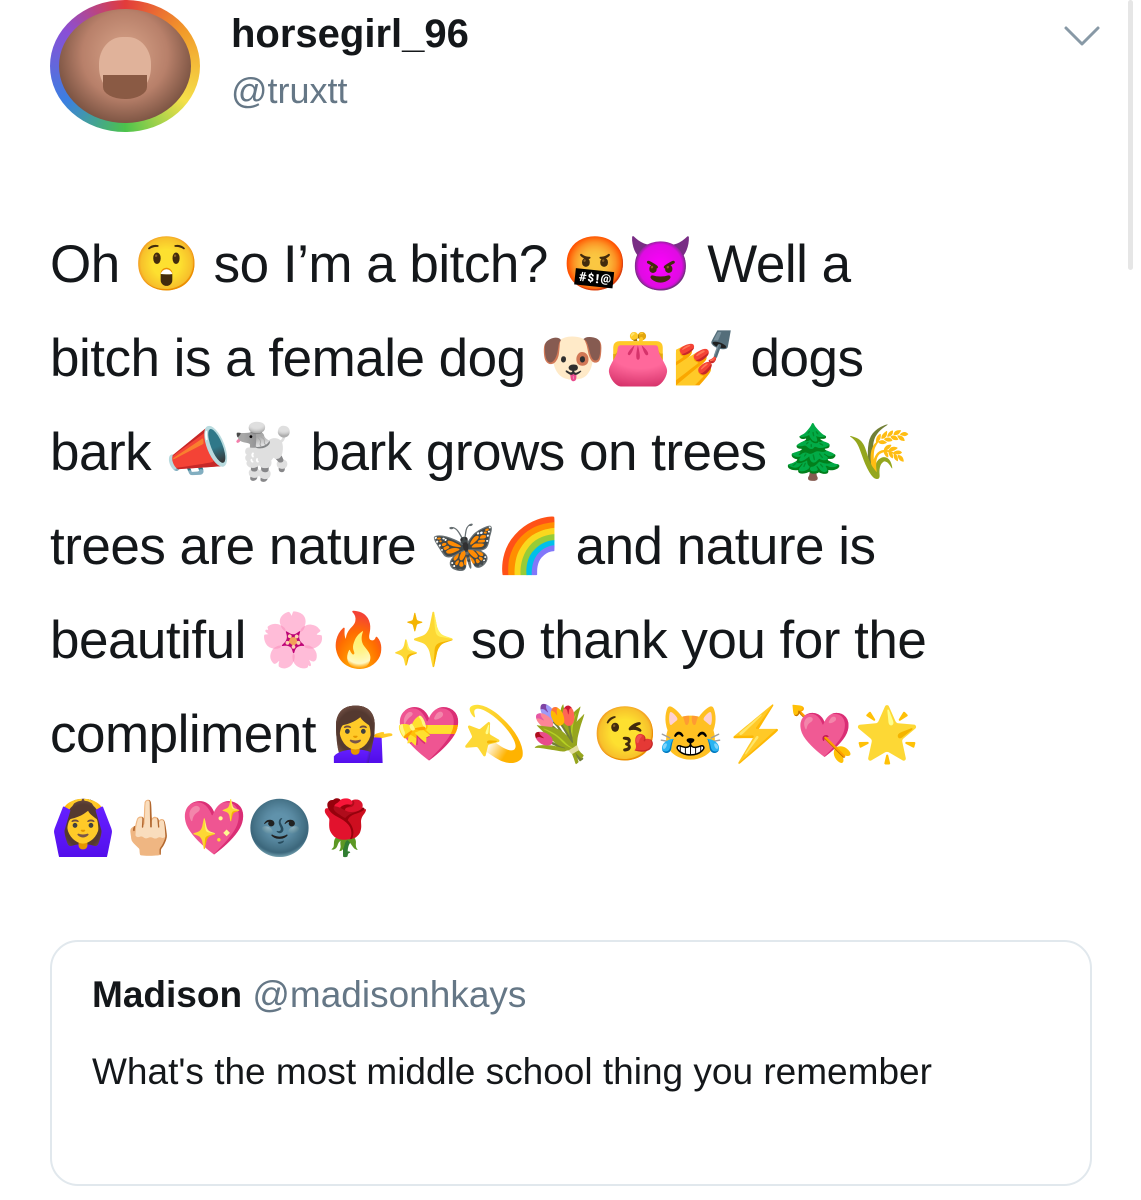 The height and width of the screenshot is (1200, 1141). Describe the element at coordinates (1130, 135) in the screenshot. I see `scrollbar` at that location.